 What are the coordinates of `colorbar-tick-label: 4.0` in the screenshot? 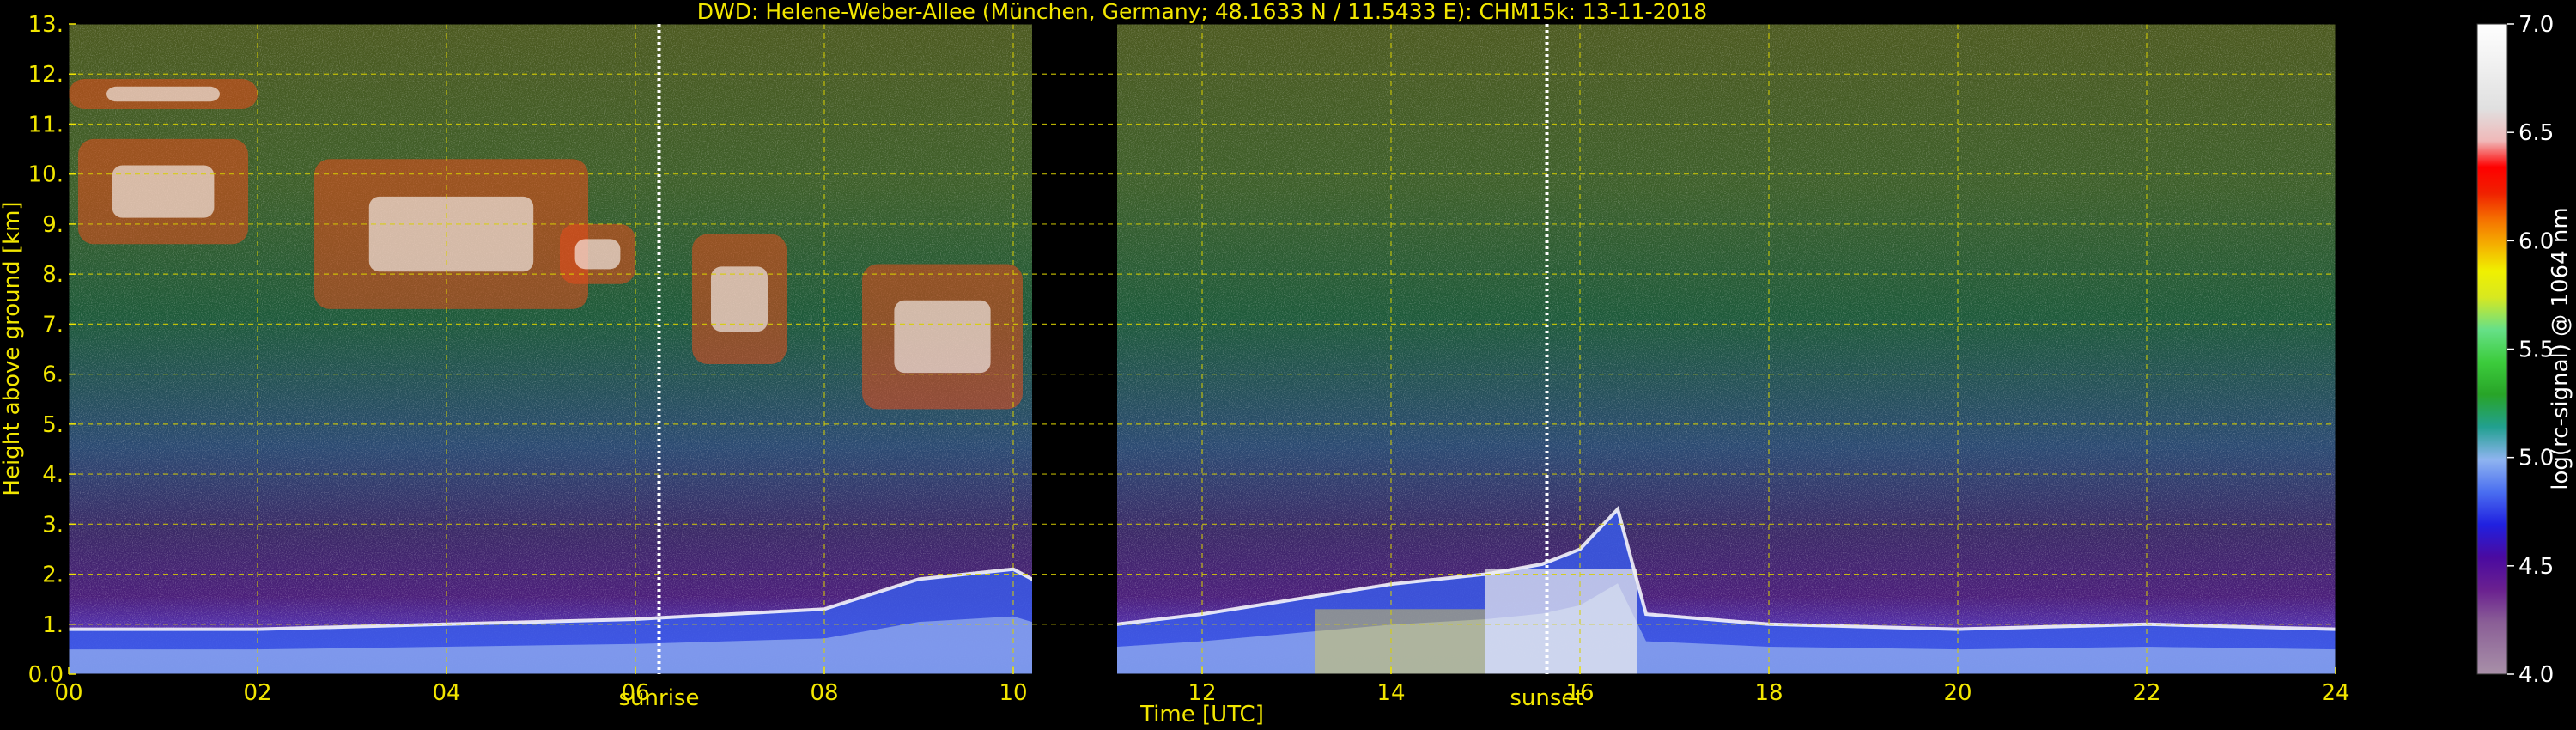 It's located at (2536, 675).